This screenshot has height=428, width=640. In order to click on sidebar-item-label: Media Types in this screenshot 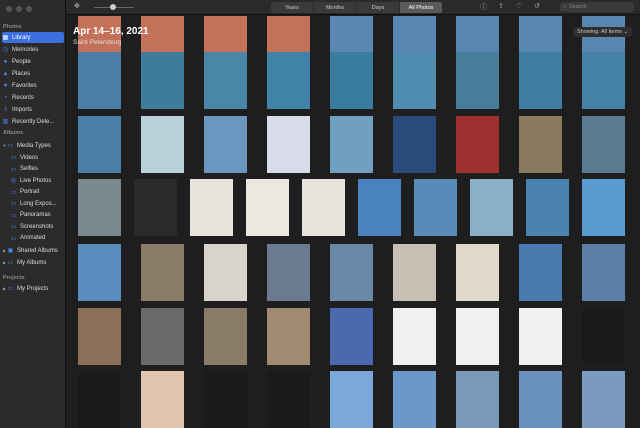, I will do `click(34, 145)`.